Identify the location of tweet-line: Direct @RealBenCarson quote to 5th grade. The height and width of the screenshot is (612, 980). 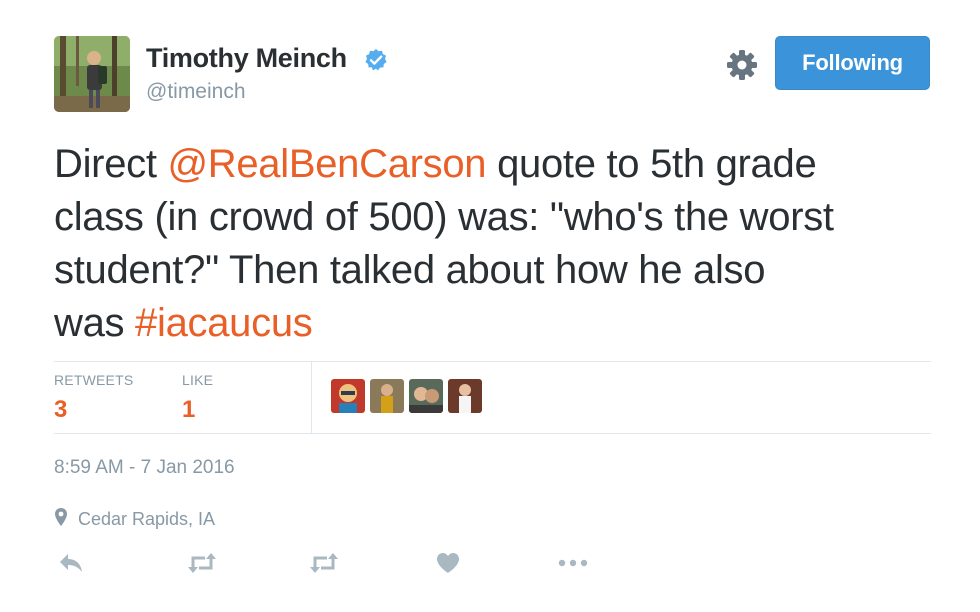
(504, 164).